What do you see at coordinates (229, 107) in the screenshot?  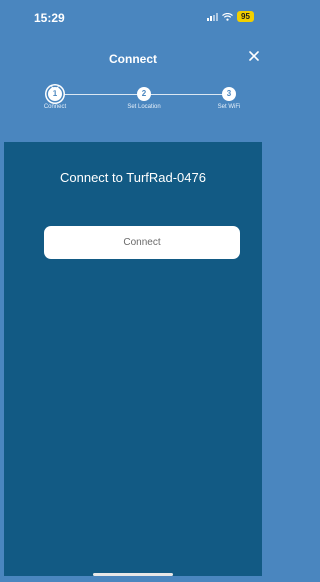 I see `step-label: Set WiFi` at bounding box center [229, 107].